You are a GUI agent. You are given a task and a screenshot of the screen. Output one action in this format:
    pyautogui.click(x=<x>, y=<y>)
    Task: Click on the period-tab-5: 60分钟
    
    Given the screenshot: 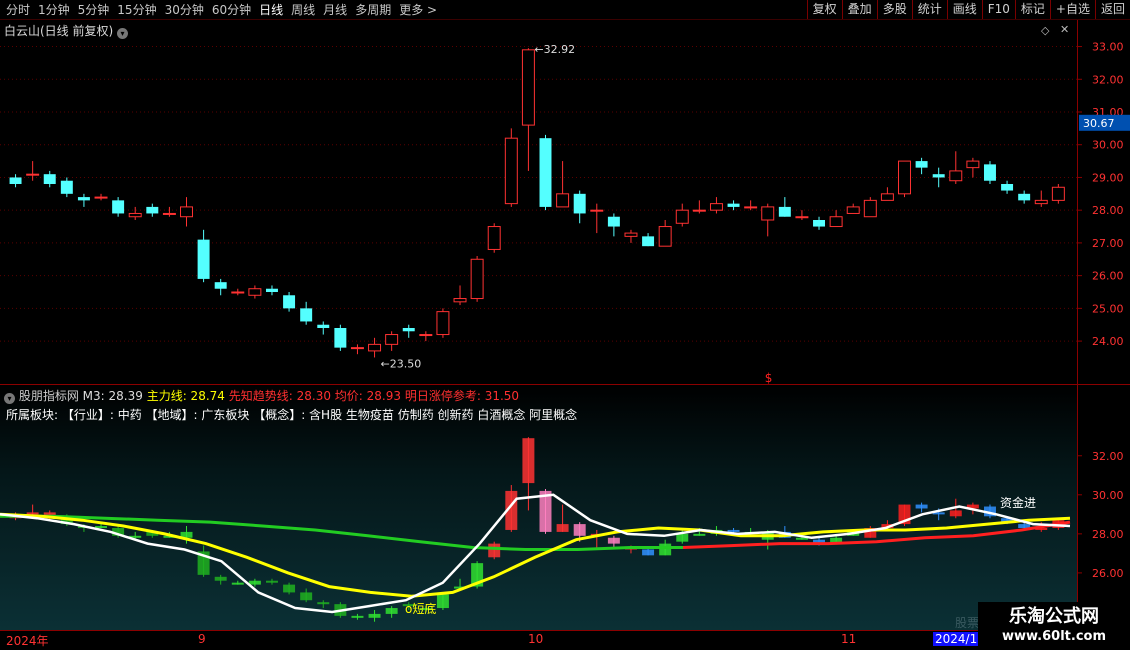 What is the action you would take?
    pyautogui.click(x=231, y=10)
    